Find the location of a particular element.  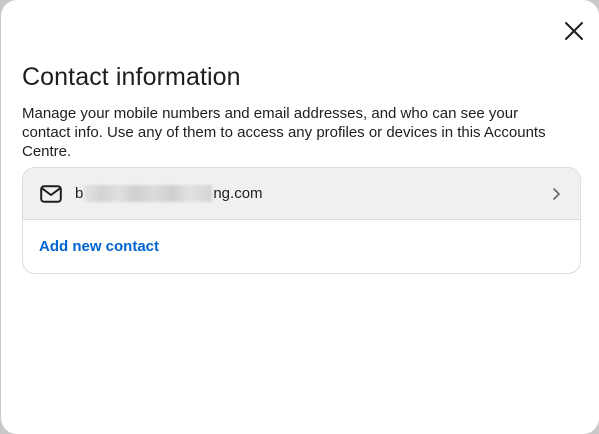

contact-email: b ng.com is located at coordinates (169, 193).